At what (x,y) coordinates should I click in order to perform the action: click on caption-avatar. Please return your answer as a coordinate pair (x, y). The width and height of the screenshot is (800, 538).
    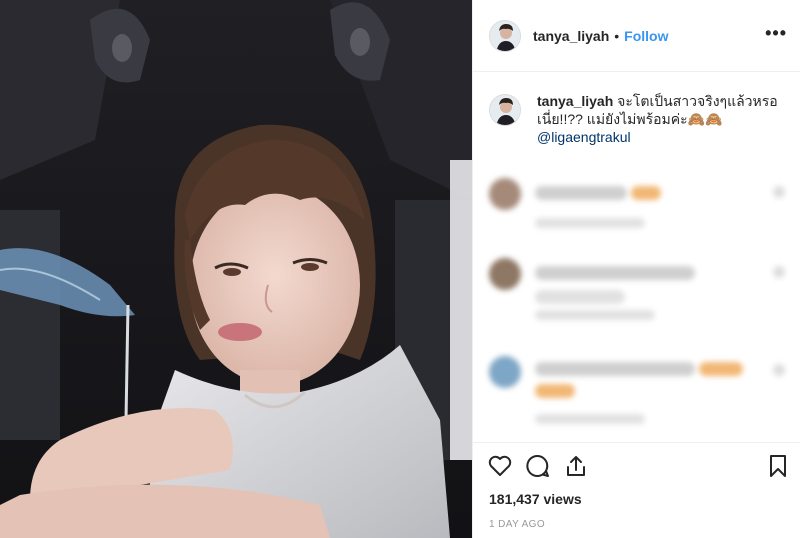
    Looking at the image, I should click on (505, 110).